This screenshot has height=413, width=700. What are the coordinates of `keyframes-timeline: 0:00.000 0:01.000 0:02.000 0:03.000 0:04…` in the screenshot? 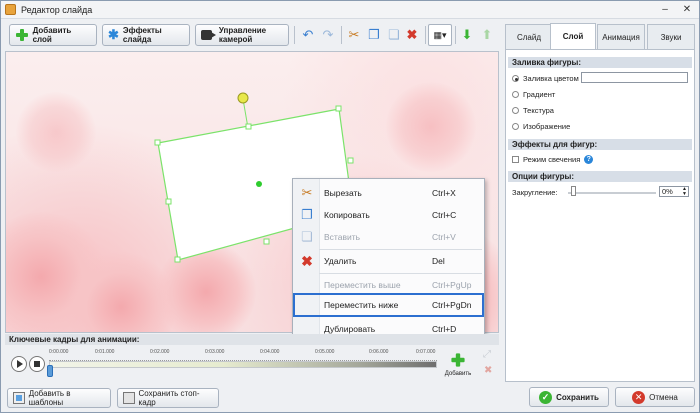 It's located at (252, 363).